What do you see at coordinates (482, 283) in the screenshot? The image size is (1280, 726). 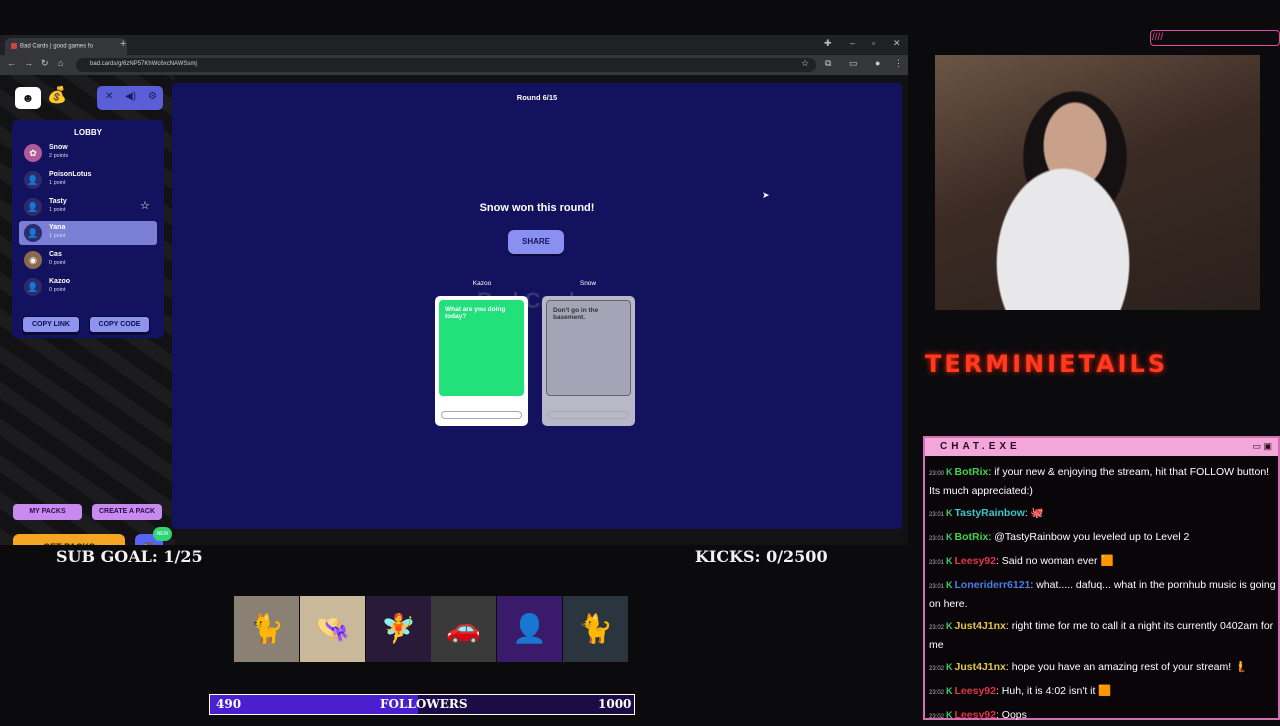 I see `card-owner-label: Kazoo` at bounding box center [482, 283].